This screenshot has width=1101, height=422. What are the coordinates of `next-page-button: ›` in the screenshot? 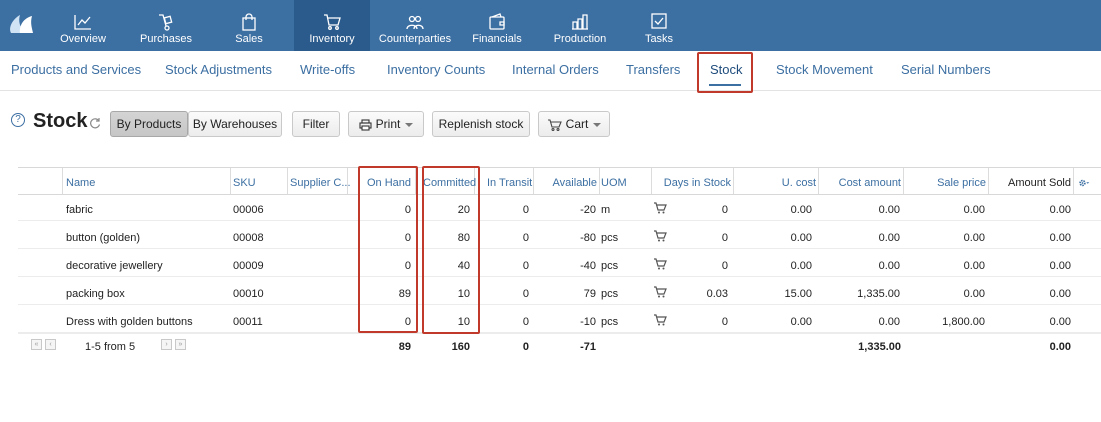 It's located at (166, 344).